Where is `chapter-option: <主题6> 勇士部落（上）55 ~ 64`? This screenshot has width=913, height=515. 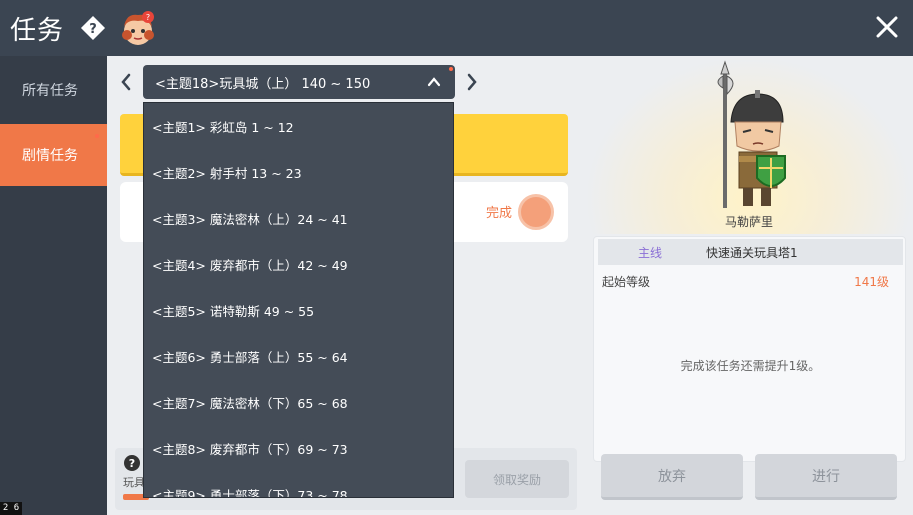 chapter-option: <主题6> 勇士部落（上）55 ~ 64 is located at coordinates (298, 356).